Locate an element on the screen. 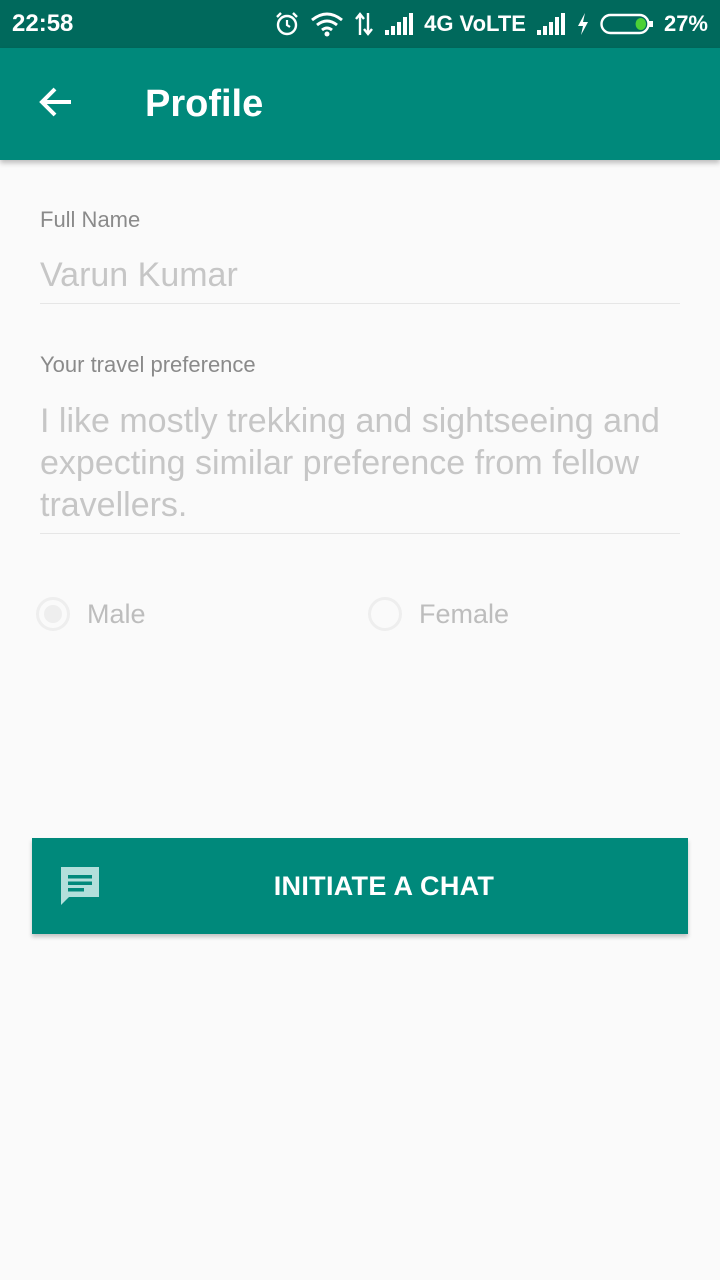 This screenshot has width=720, height=1280. data-arrows-icon is located at coordinates (364, 24).